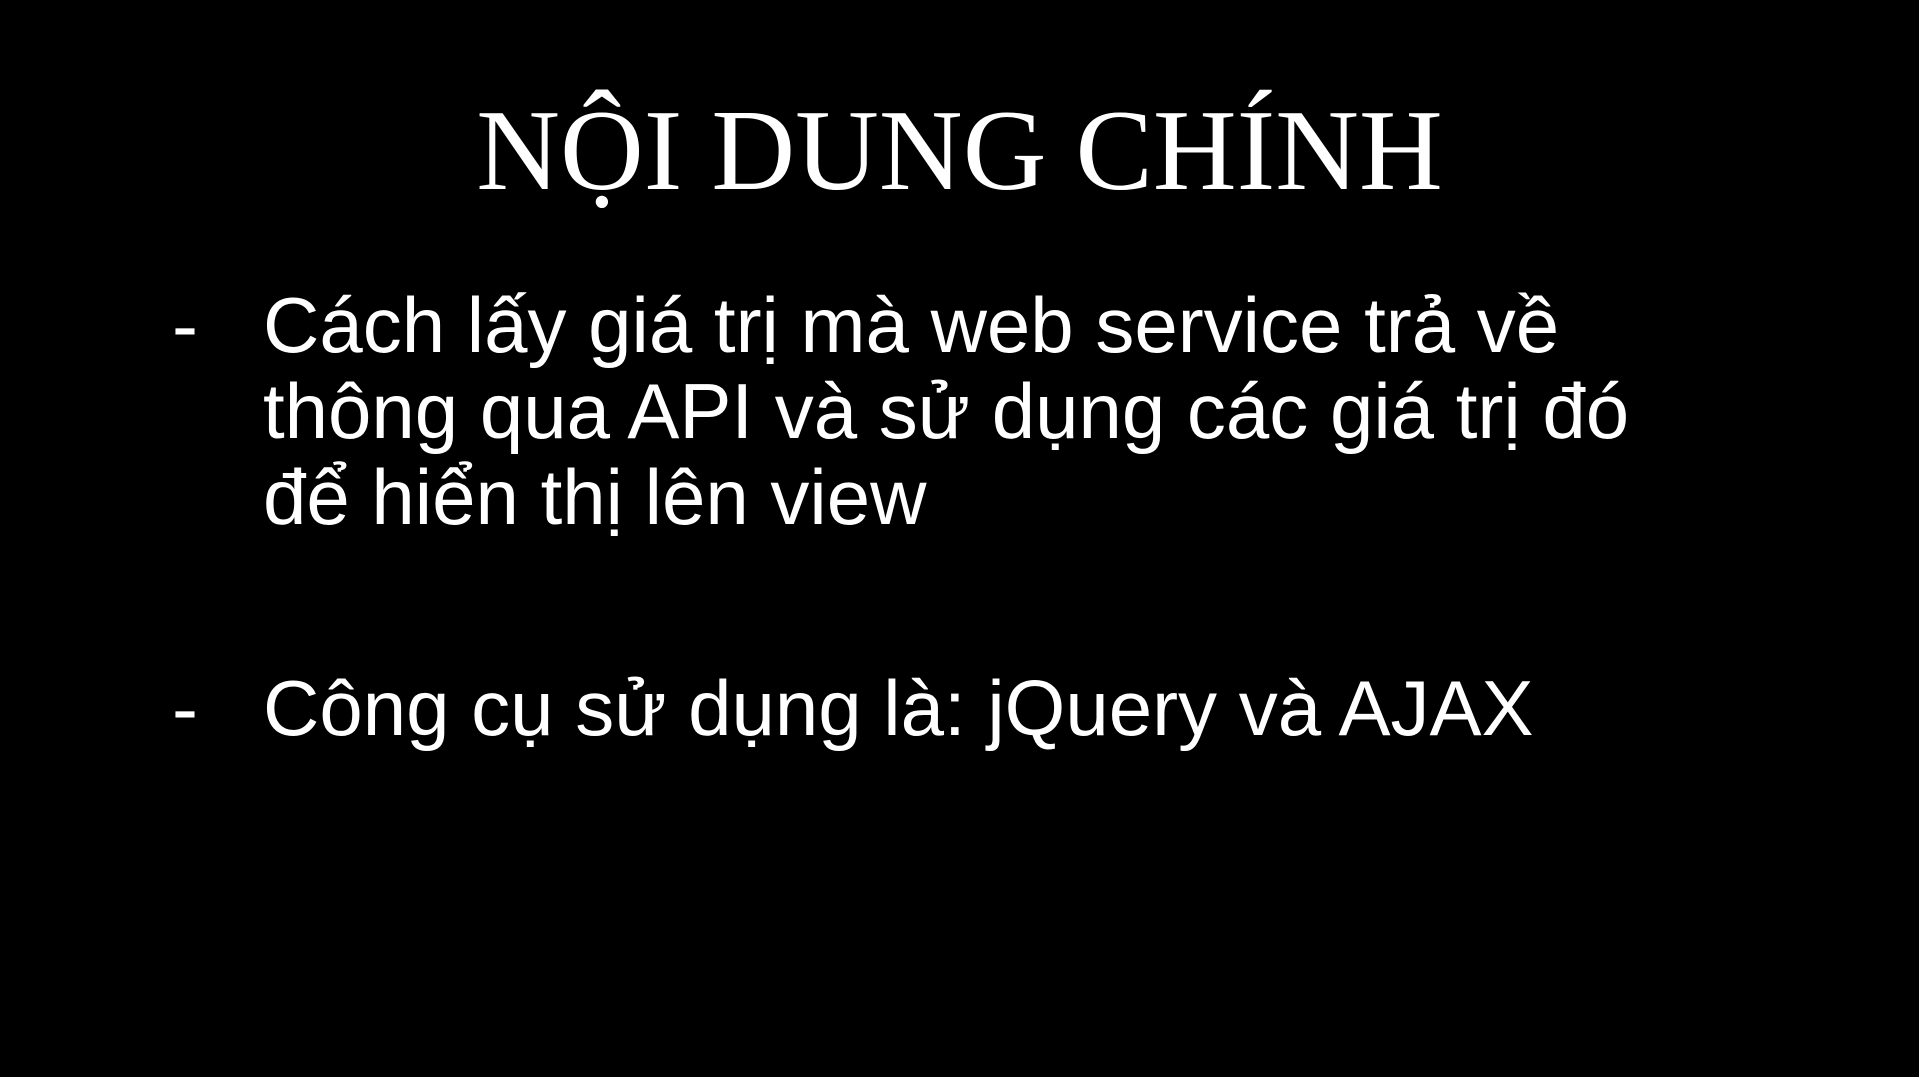 This screenshot has width=1919, height=1077. What do you see at coordinates (911, 325) in the screenshot?
I see `bullet-line: Cách lấy giá trị mà web service trả về` at bounding box center [911, 325].